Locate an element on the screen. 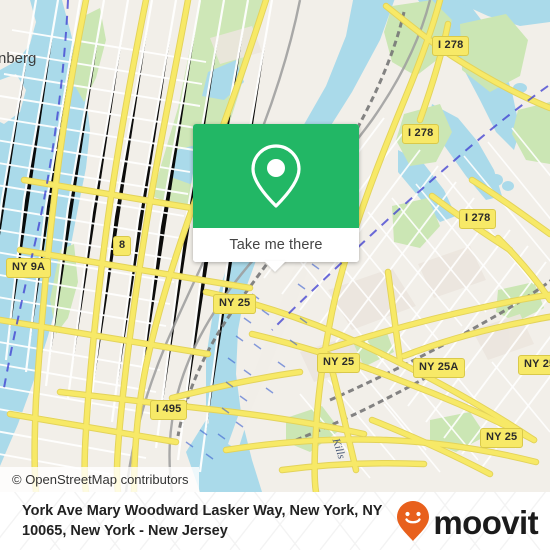  place-label-partial: nberg is located at coordinates (18, 58).